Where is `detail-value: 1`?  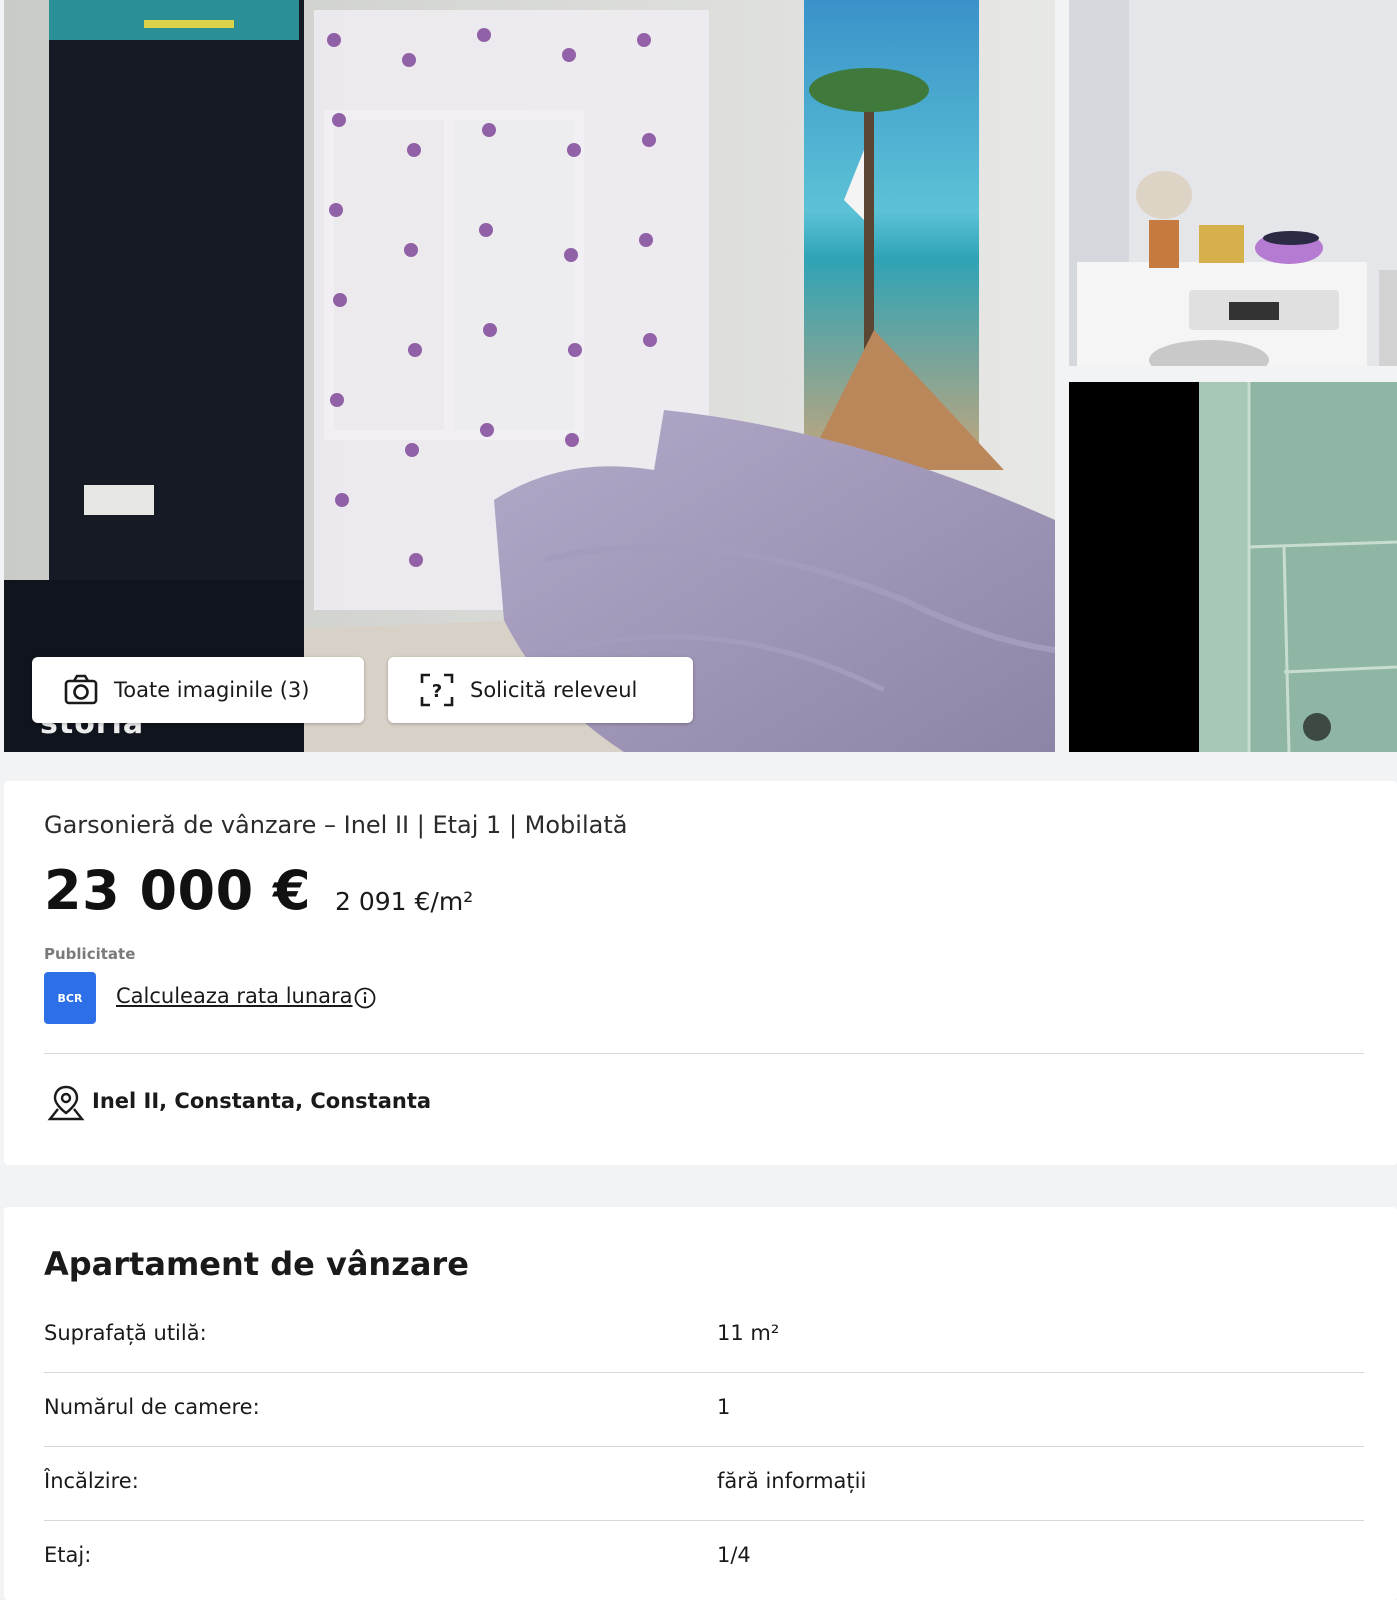 detail-value: 1 is located at coordinates (724, 1407).